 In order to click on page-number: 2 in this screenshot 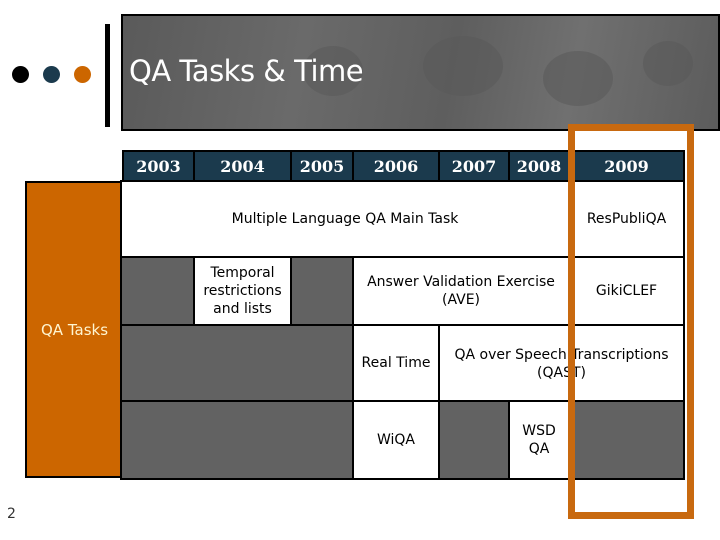, I will do `click(11, 514)`.